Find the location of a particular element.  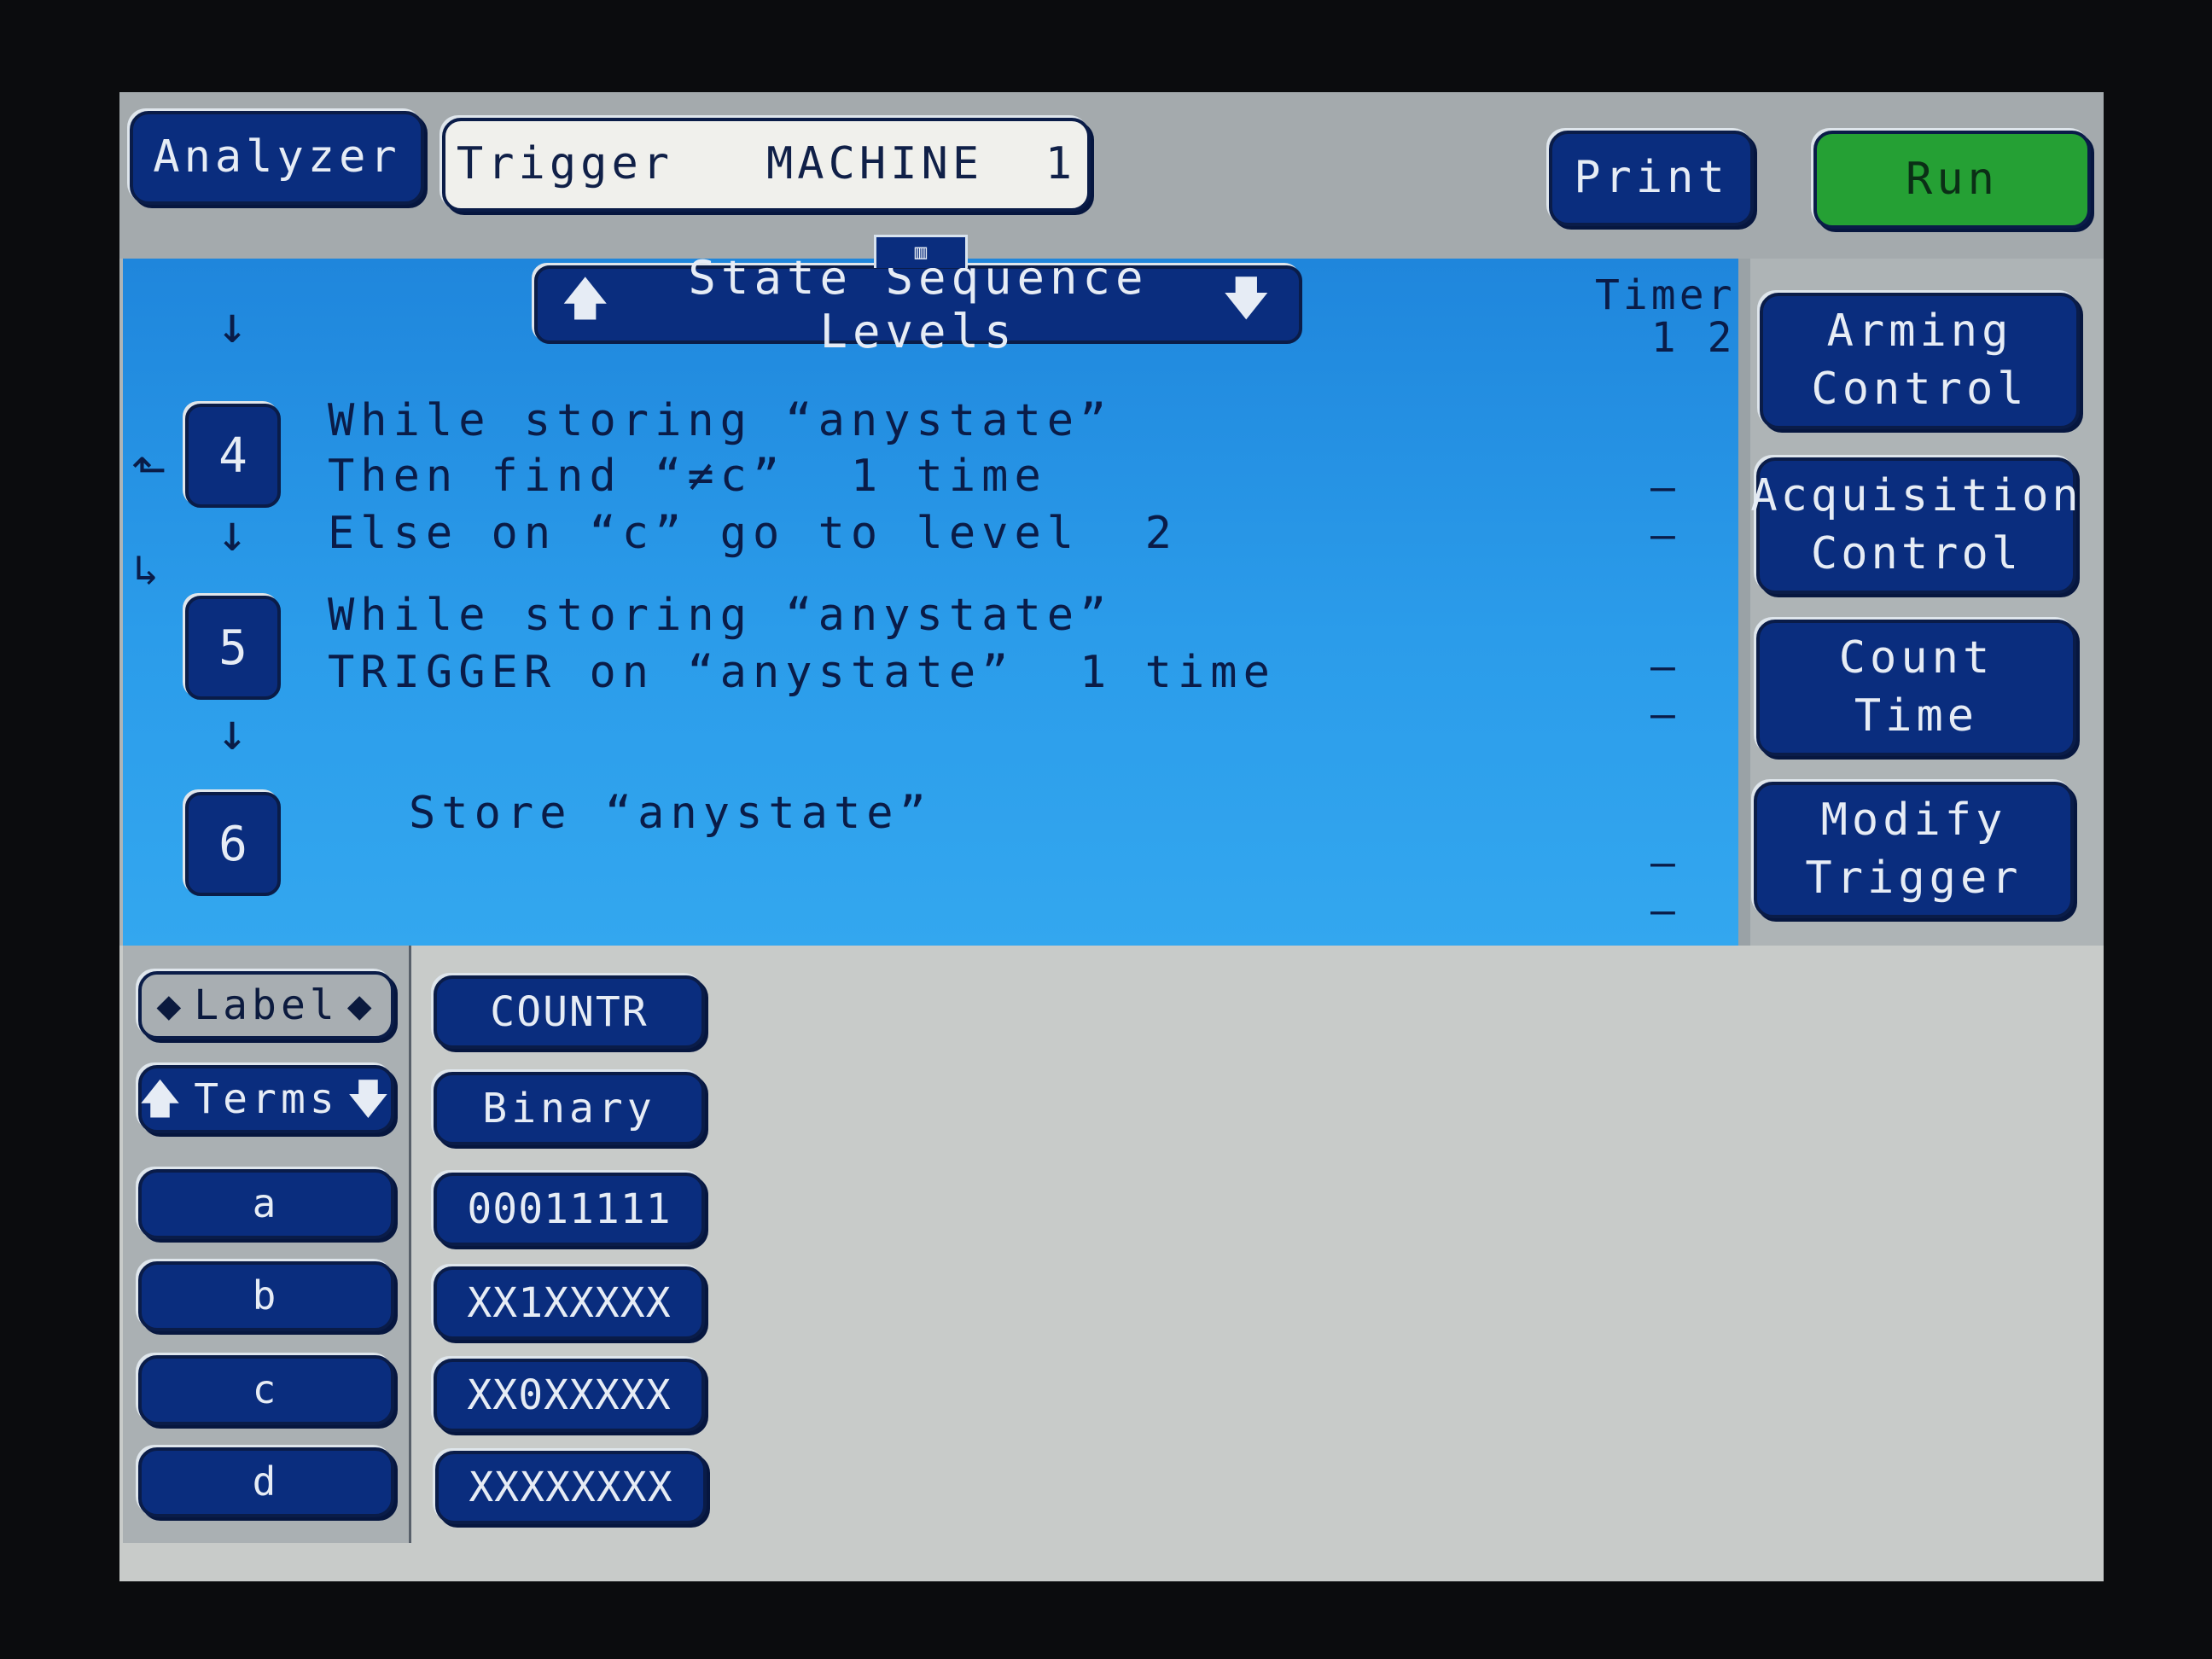

term-d-name: d is located at coordinates (266, 1481).